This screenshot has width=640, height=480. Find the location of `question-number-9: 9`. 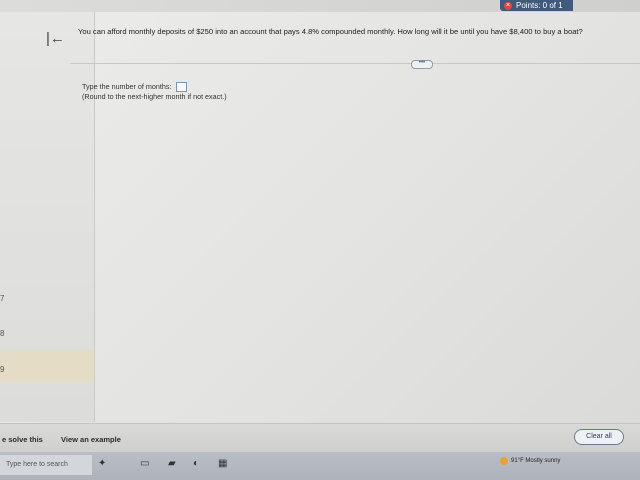

question-number-9: 9 is located at coordinates (2, 369).